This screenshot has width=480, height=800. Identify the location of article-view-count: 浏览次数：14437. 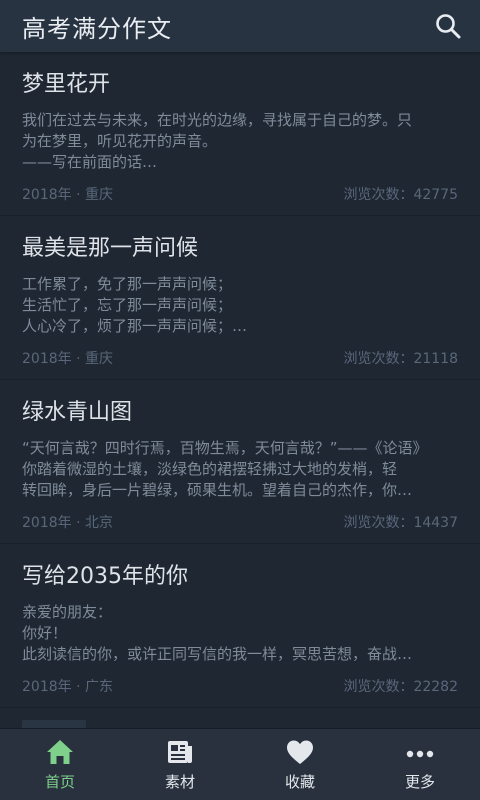
(400, 523).